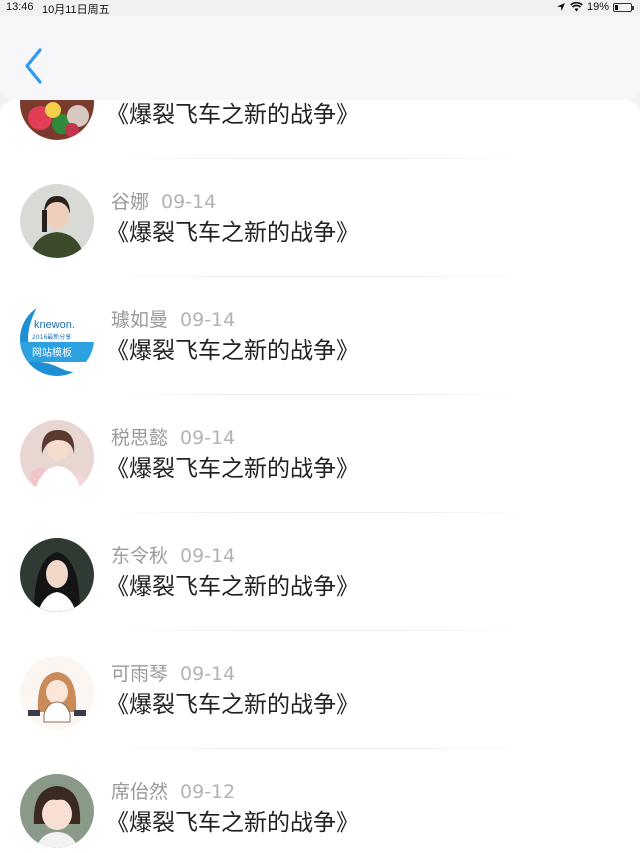  I want to click on avatar: knewon. 2016最新分享 网站模板, so click(57, 339).